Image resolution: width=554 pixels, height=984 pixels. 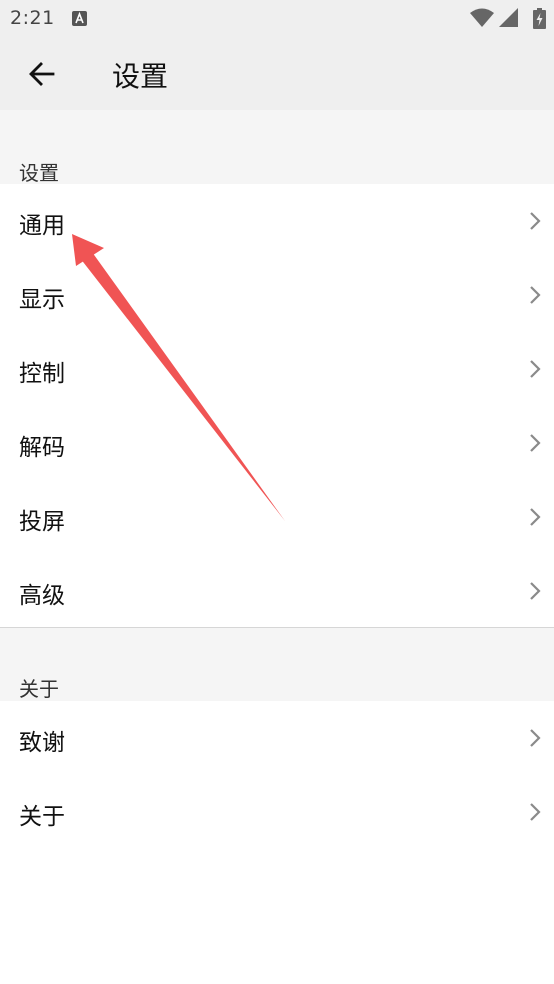 I want to click on app-toolbar: 设置, so click(x=277, y=73).